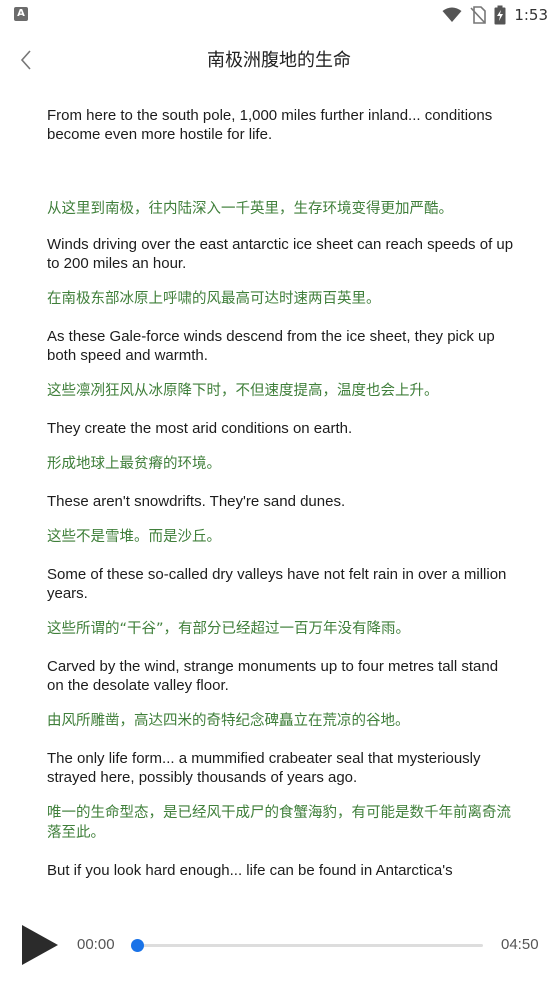 The height and width of the screenshot is (992, 558). Describe the element at coordinates (96, 944) in the screenshot. I see `current-time: 00:00` at that location.